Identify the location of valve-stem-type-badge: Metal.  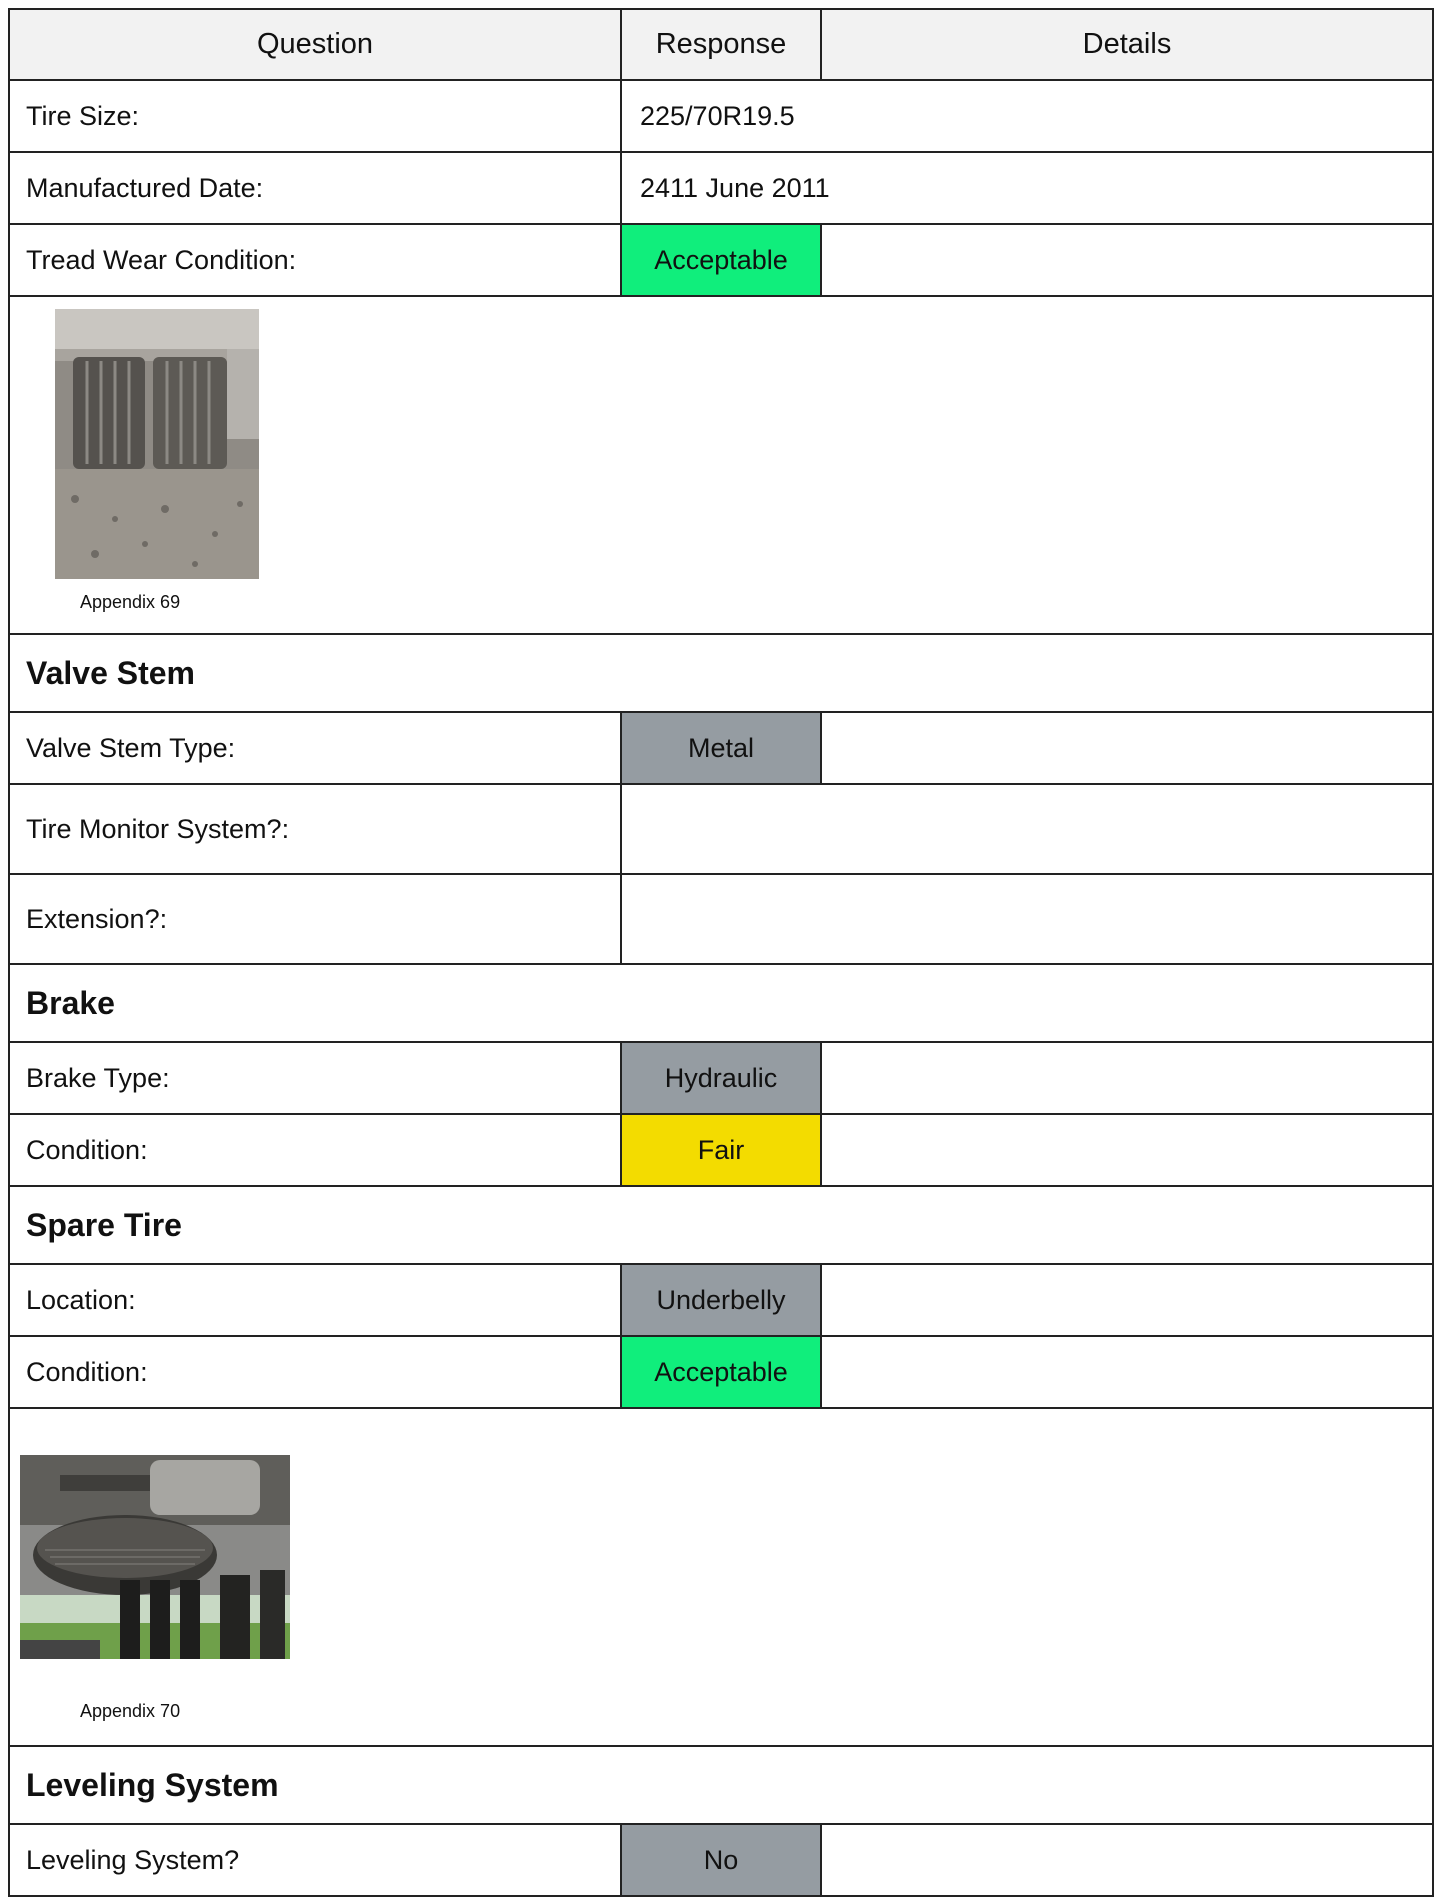
(722, 748).